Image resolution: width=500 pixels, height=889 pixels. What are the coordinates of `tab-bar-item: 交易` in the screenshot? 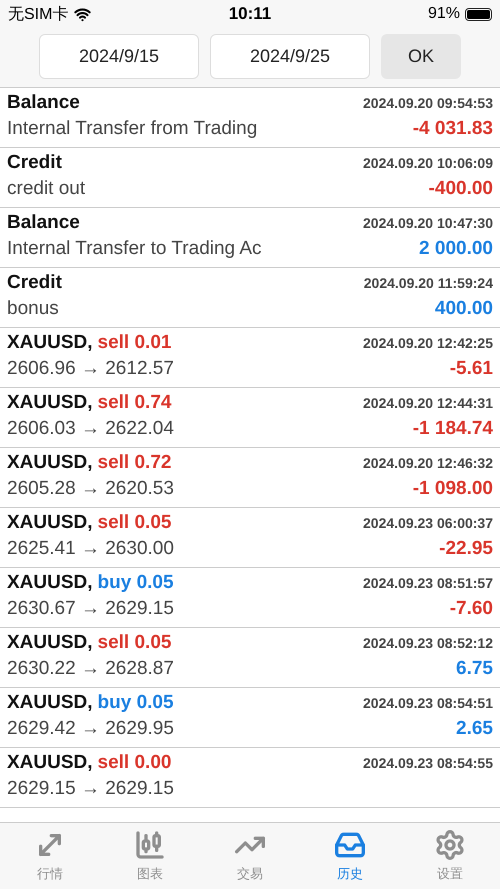 It's located at (250, 856).